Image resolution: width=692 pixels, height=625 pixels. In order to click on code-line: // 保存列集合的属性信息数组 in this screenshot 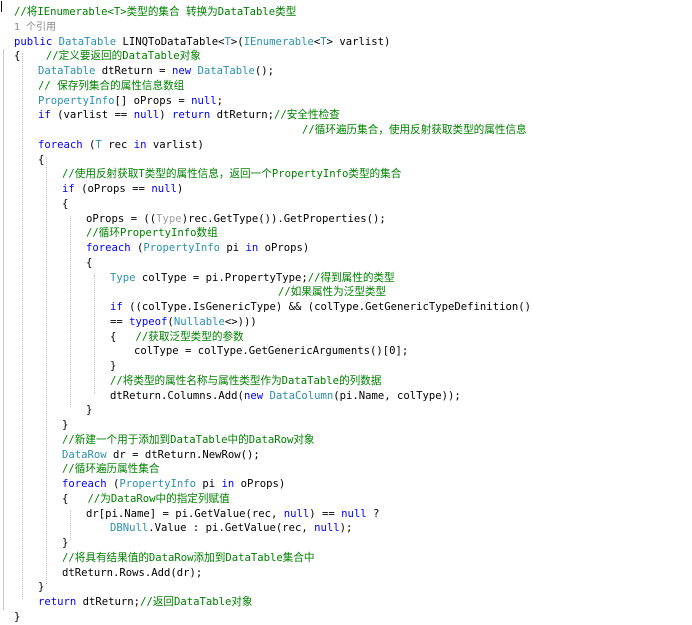, I will do `click(111, 86)`.